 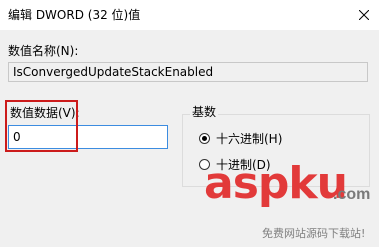 What do you see at coordinates (43, 51) in the screenshot?
I see `value-name-label: 数值名称(N):` at bounding box center [43, 51].